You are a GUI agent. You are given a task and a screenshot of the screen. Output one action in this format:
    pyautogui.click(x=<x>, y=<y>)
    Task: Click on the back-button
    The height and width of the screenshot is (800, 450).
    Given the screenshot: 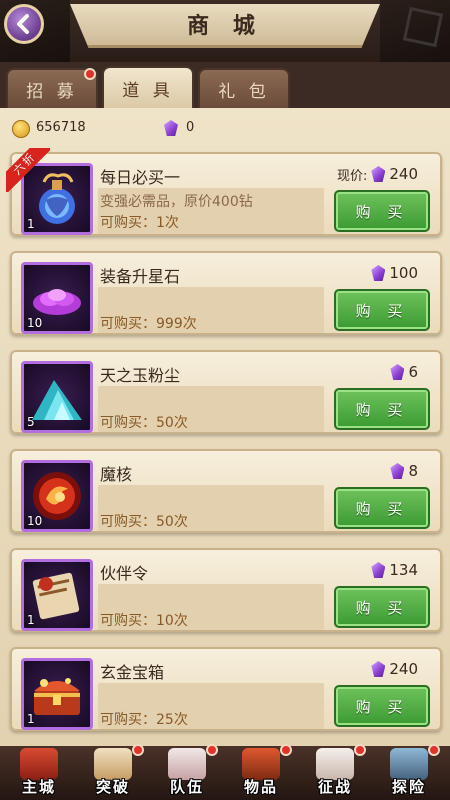 What is the action you would take?
    pyautogui.click(x=24, y=24)
    